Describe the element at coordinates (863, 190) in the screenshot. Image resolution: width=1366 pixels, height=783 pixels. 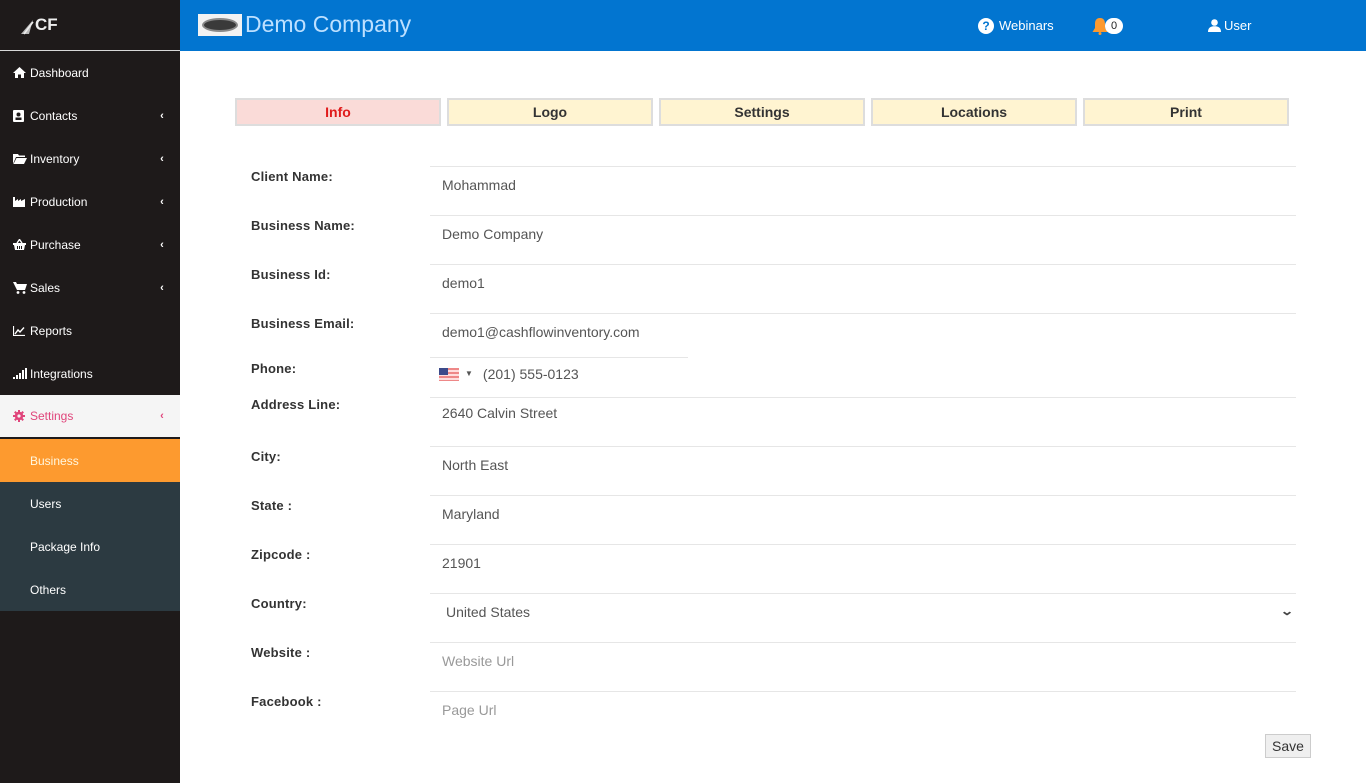
I see `client-name-input: Mohammad` at that location.